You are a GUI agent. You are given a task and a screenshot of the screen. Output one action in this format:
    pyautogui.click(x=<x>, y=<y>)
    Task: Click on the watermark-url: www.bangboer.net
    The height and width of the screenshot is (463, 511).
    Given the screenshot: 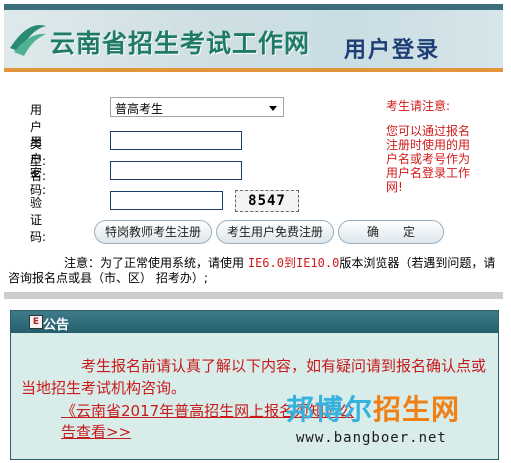 What is the action you would take?
    pyautogui.click(x=371, y=438)
    